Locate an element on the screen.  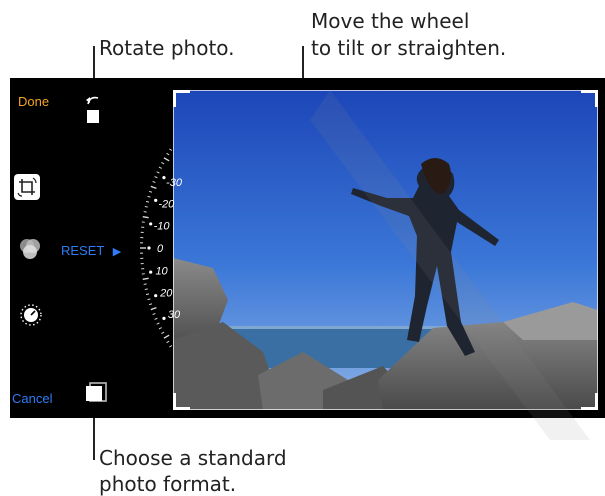
callout-format-line1: Choose a standard is located at coordinates (193, 458).